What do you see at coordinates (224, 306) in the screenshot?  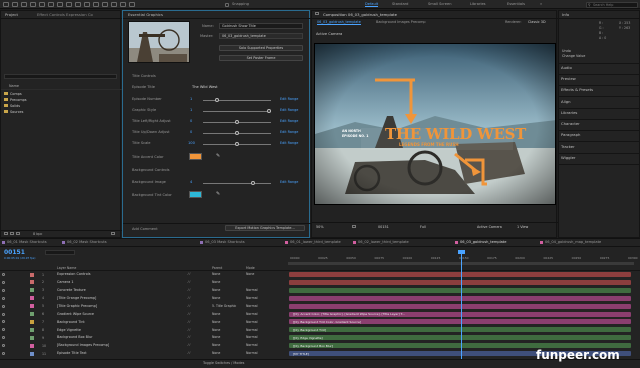 I see `parent-dropdown: 5. Title Graphic` at bounding box center [224, 306].